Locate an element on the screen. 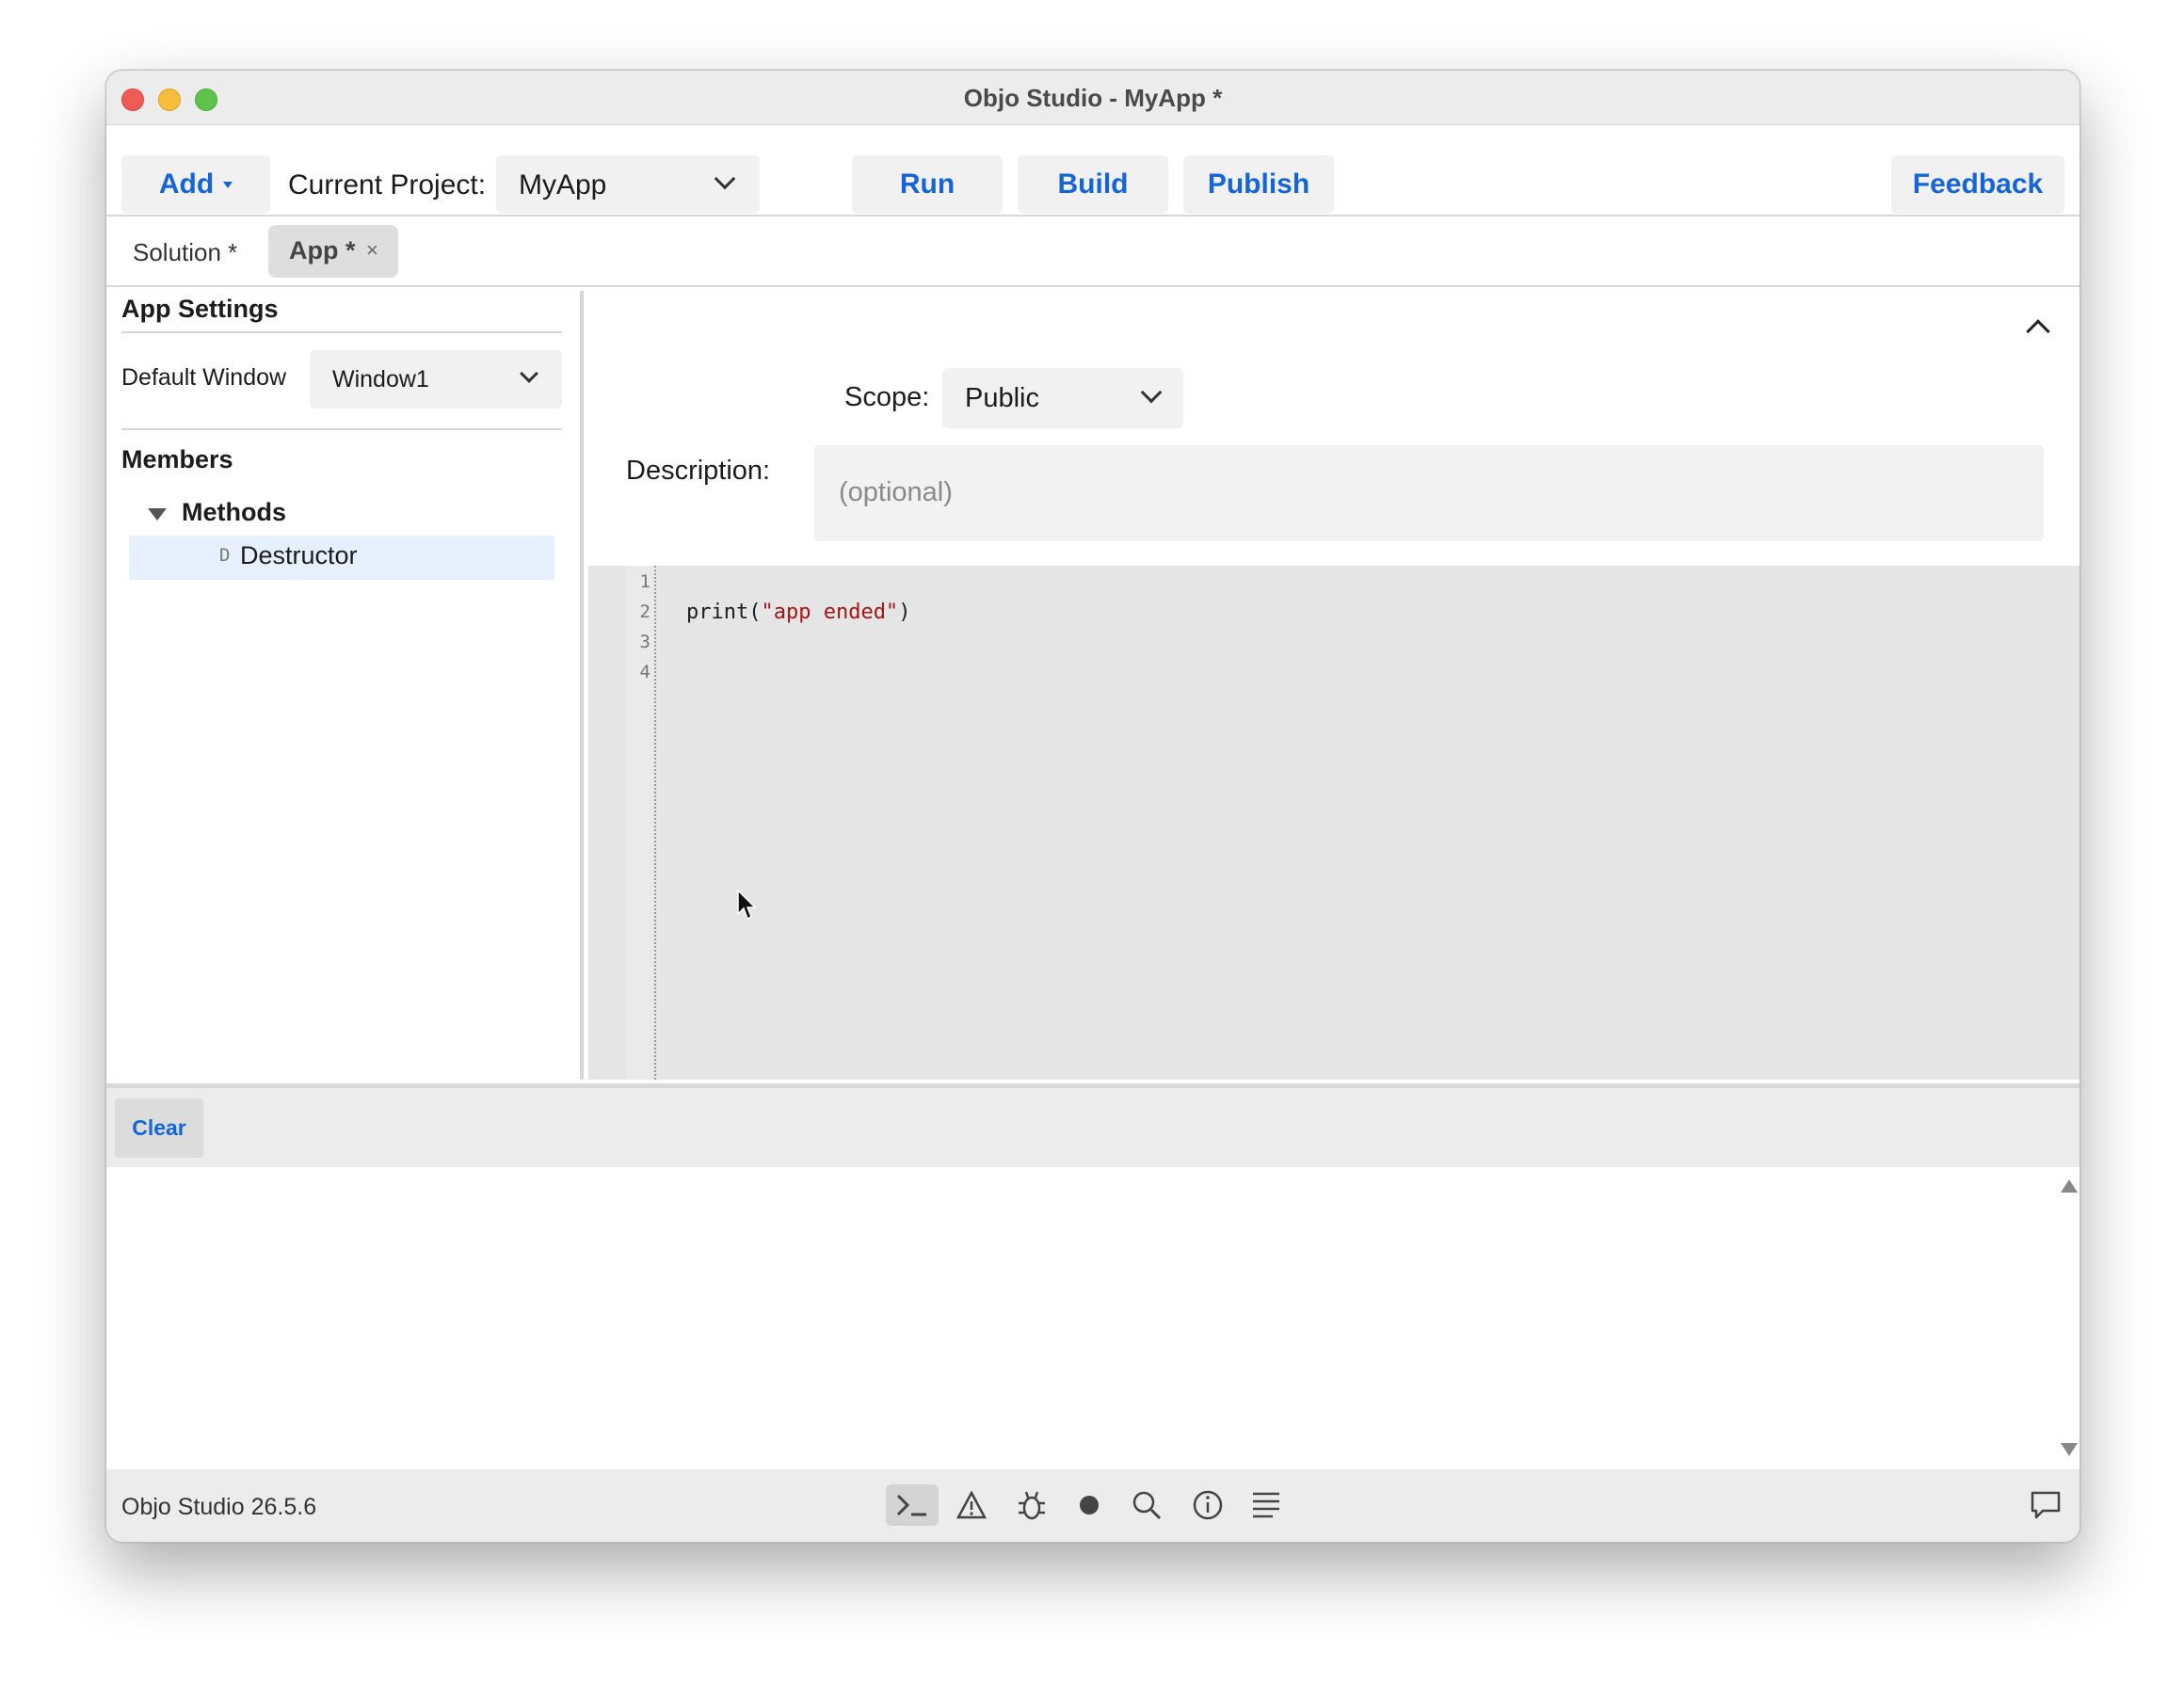 This screenshot has width=2184, height=1683. add-button-label: Add is located at coordinates (186, 184).